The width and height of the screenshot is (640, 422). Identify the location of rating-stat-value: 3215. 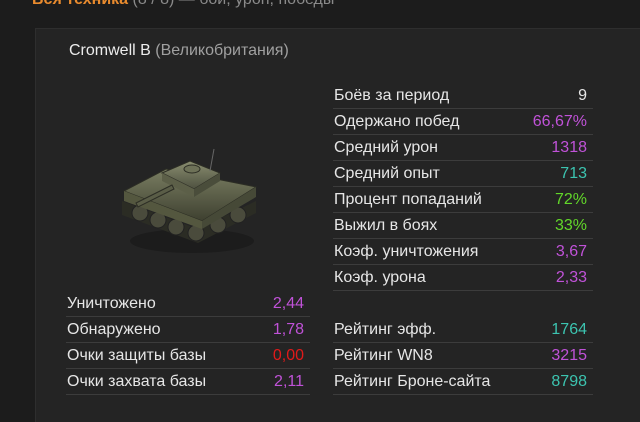
(569, 355).